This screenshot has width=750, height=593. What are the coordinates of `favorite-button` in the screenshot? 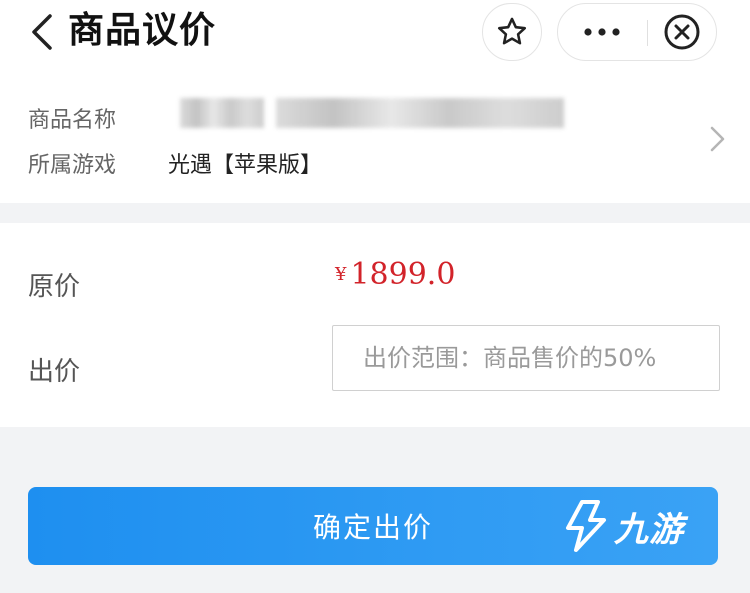 It's located at (512, 32).